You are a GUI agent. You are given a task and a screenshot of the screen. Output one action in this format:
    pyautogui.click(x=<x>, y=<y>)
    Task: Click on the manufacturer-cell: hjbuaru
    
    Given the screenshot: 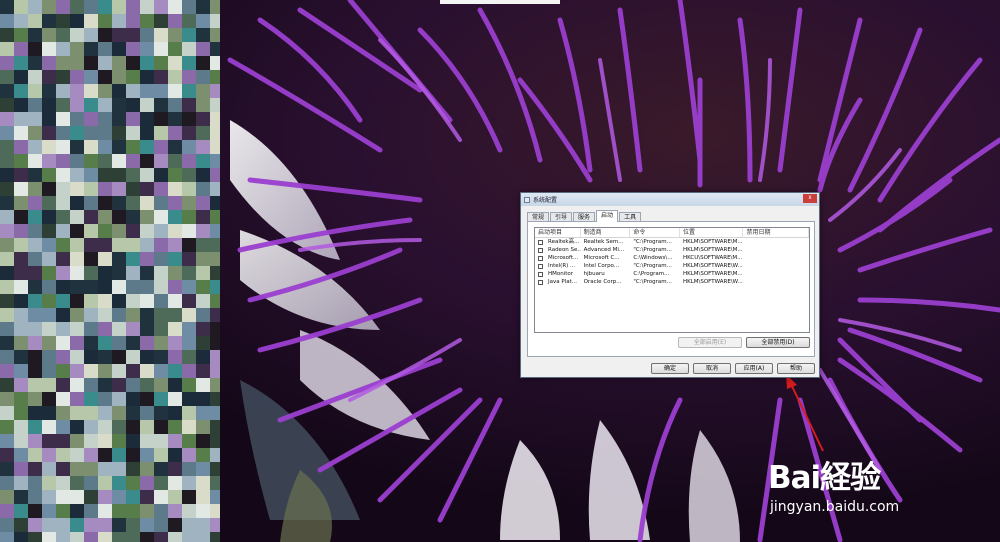 What is the action you would take?
    pyautogui.click(x=594, y=274)
    